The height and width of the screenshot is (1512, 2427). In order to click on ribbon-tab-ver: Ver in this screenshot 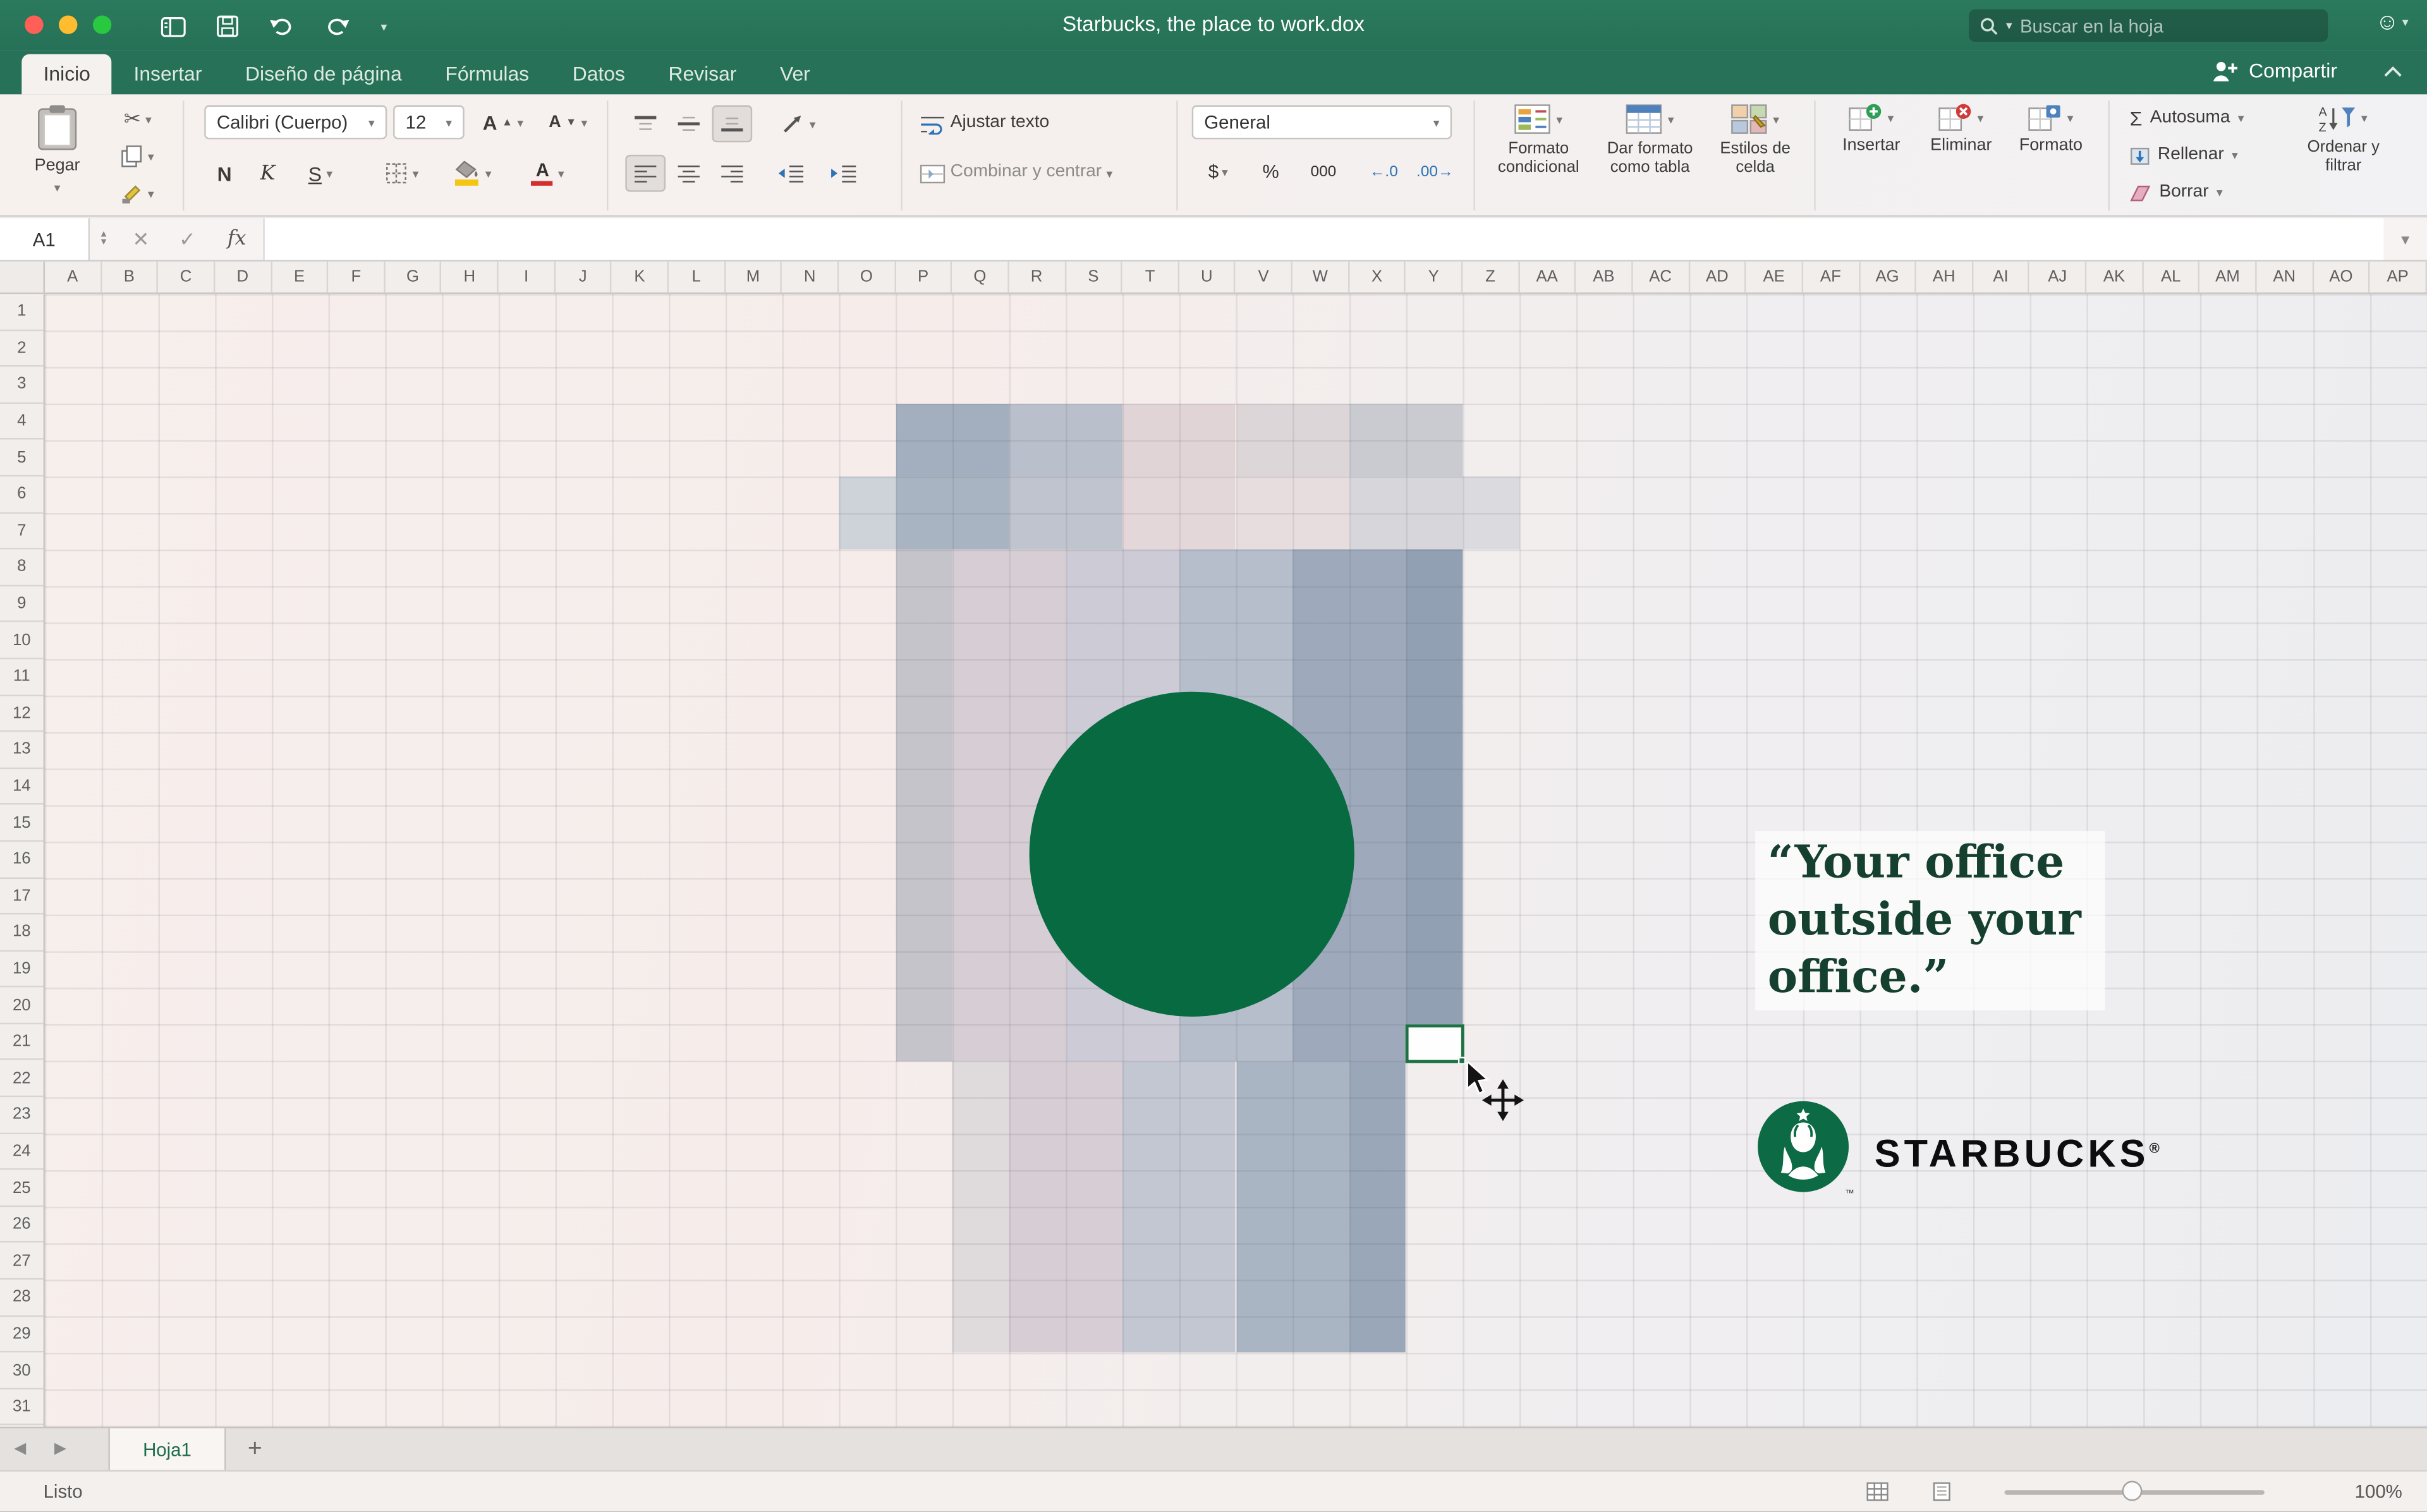, I will do `click(795, 74)`.